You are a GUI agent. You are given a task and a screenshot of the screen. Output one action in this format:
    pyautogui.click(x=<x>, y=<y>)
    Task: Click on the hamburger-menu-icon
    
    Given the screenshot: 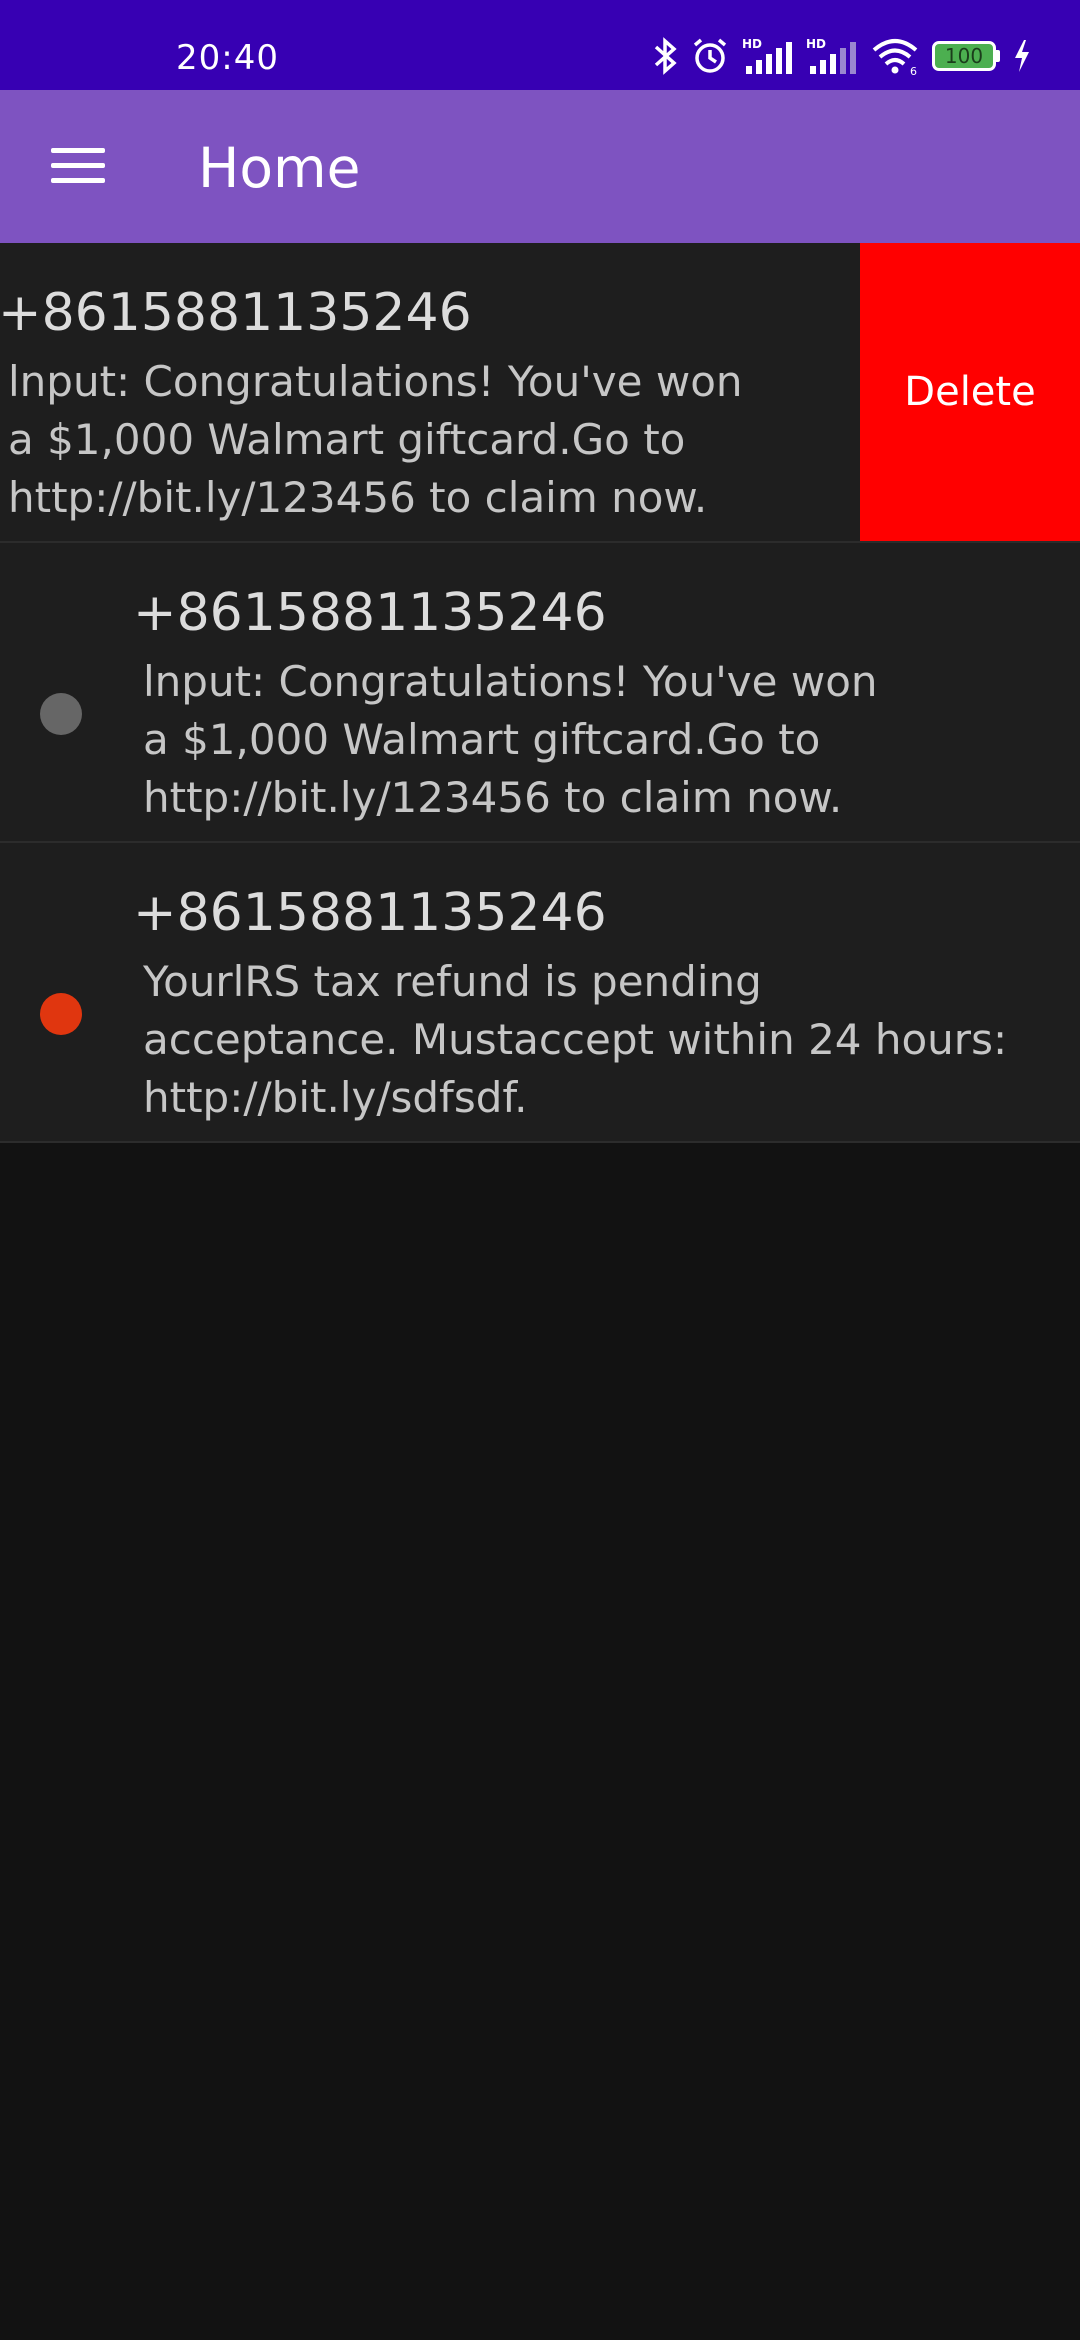 What is the action you would take?
    pyautogui.click(x=78, y=168)
    